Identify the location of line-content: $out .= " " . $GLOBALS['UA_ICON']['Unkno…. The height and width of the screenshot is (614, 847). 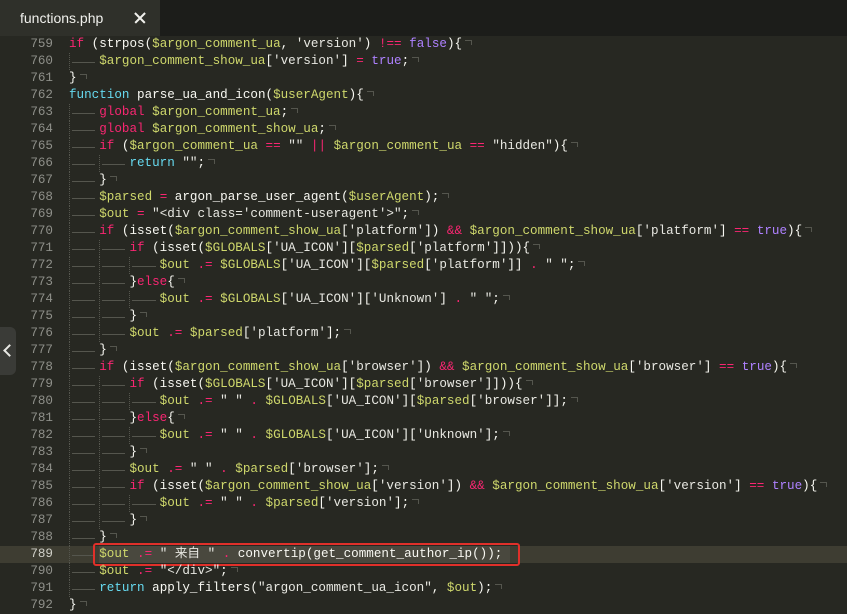
(289, 435).